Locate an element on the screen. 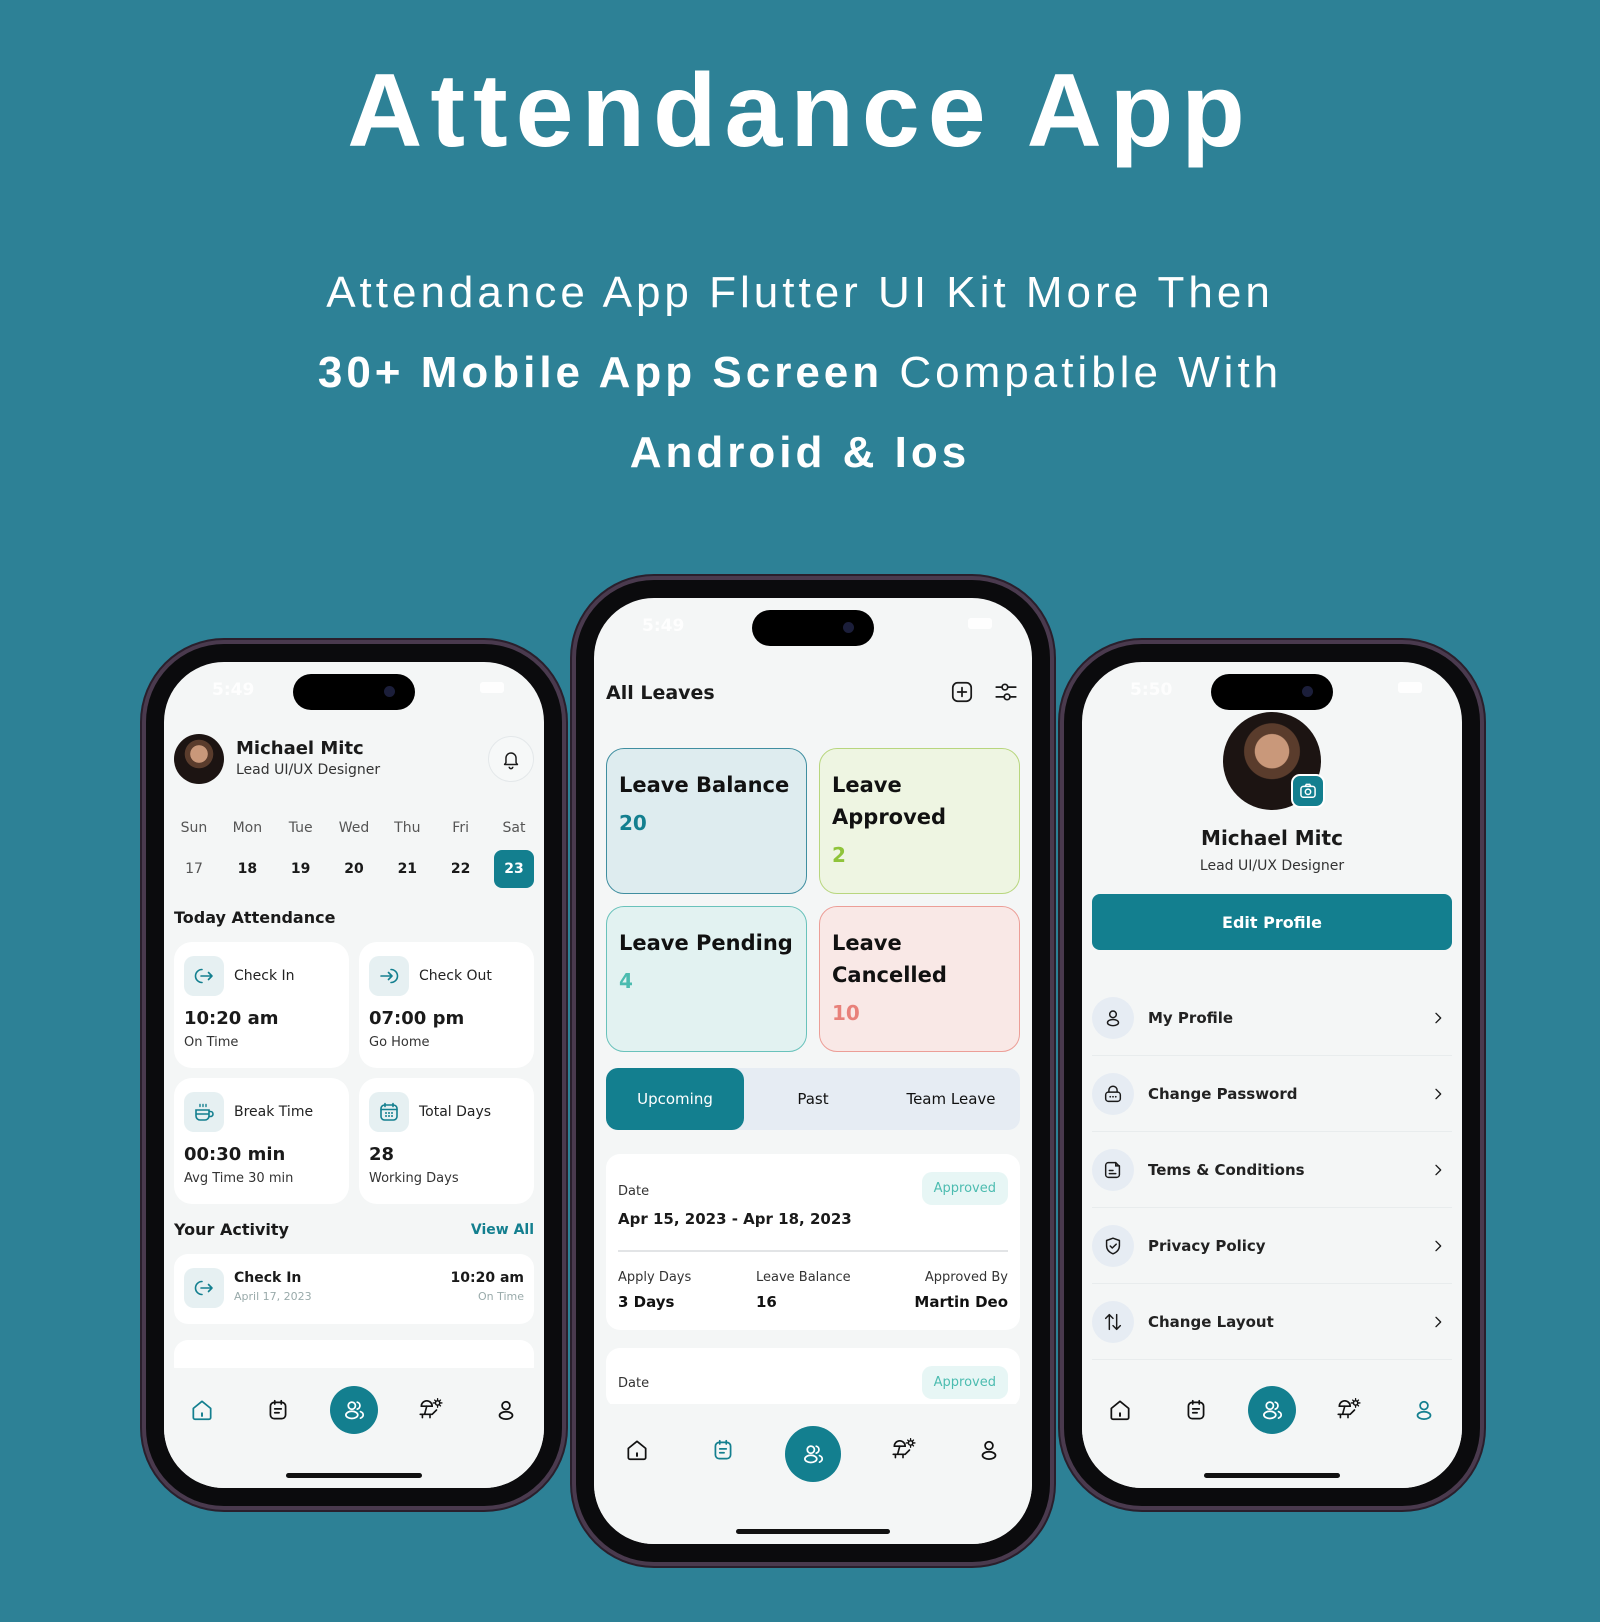  card-sub: Working Days is located at coordinates (414, 1178).